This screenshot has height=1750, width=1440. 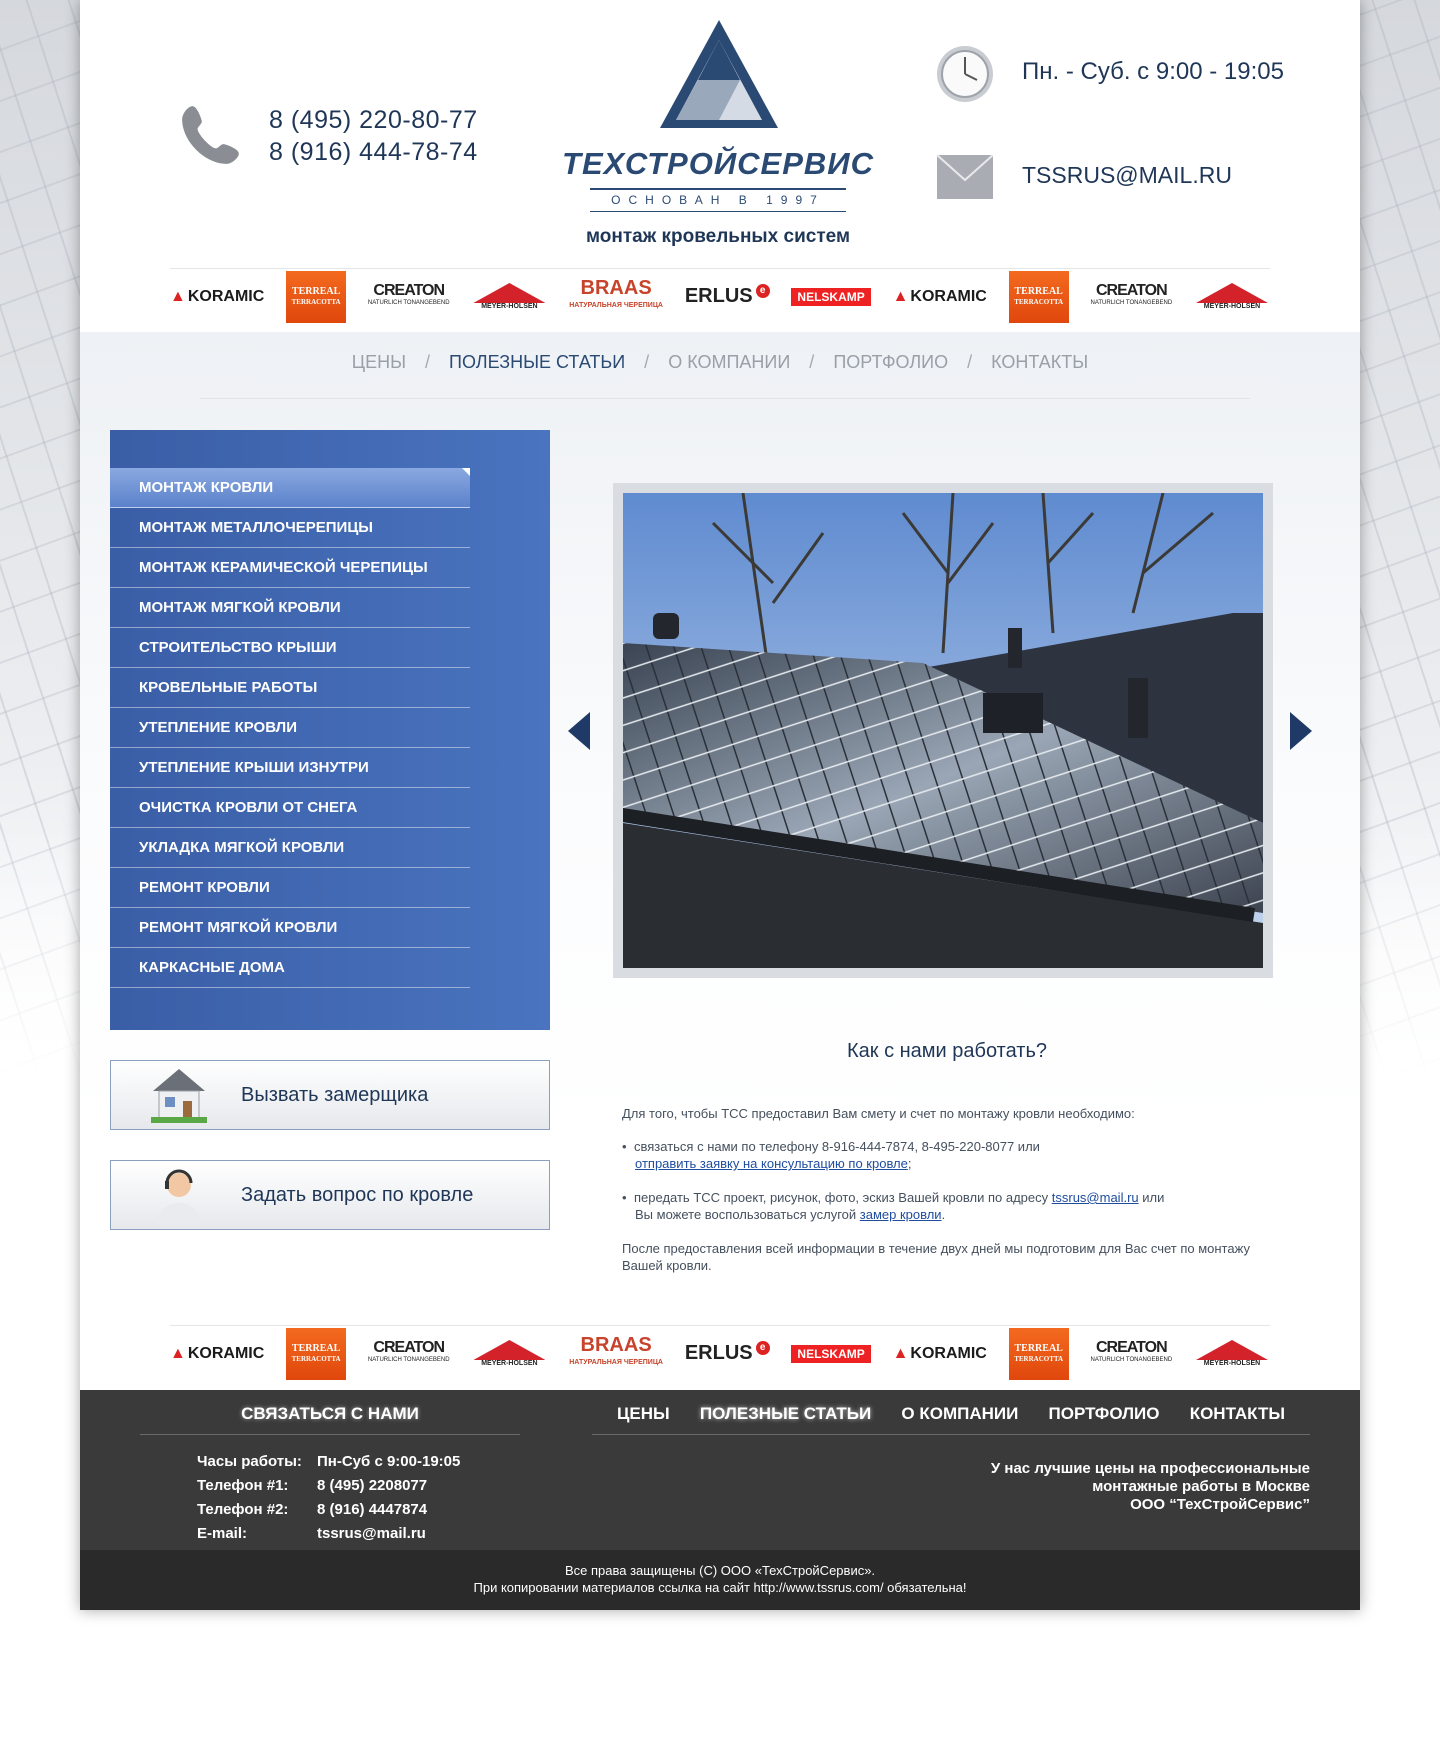 I want to click on label: E-mail:, so click(x=222, y=1533).